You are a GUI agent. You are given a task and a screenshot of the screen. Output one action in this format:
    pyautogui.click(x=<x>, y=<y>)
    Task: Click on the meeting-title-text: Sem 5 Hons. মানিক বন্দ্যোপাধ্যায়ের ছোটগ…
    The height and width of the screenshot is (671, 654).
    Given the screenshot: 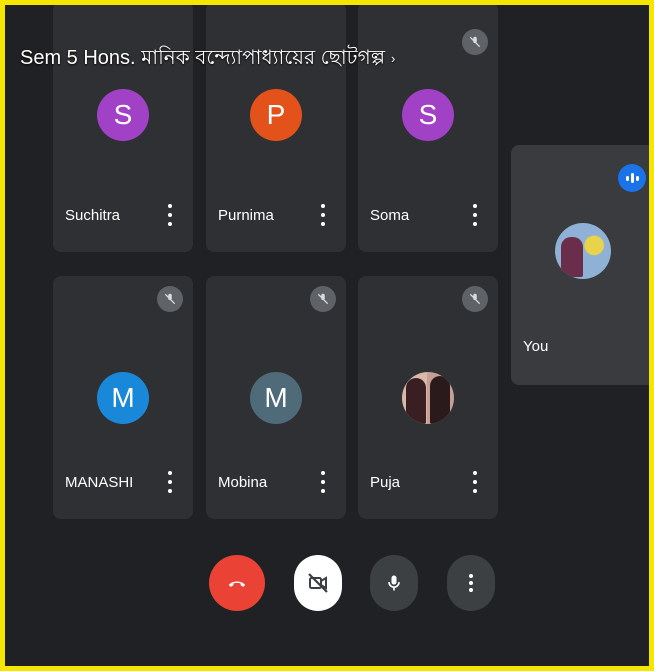 What is the action you would take?
    pyautogui.click(x=202, y=58)
    